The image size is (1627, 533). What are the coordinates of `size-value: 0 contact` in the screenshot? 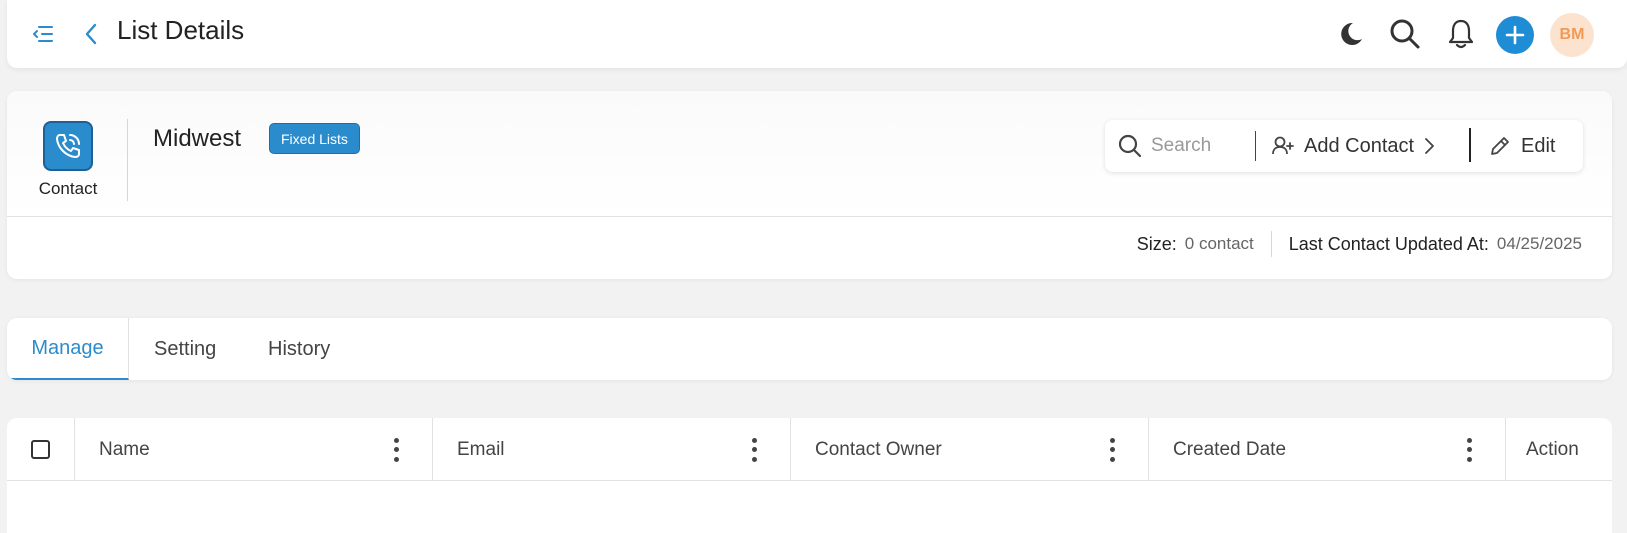 It's located at (1219, 243).